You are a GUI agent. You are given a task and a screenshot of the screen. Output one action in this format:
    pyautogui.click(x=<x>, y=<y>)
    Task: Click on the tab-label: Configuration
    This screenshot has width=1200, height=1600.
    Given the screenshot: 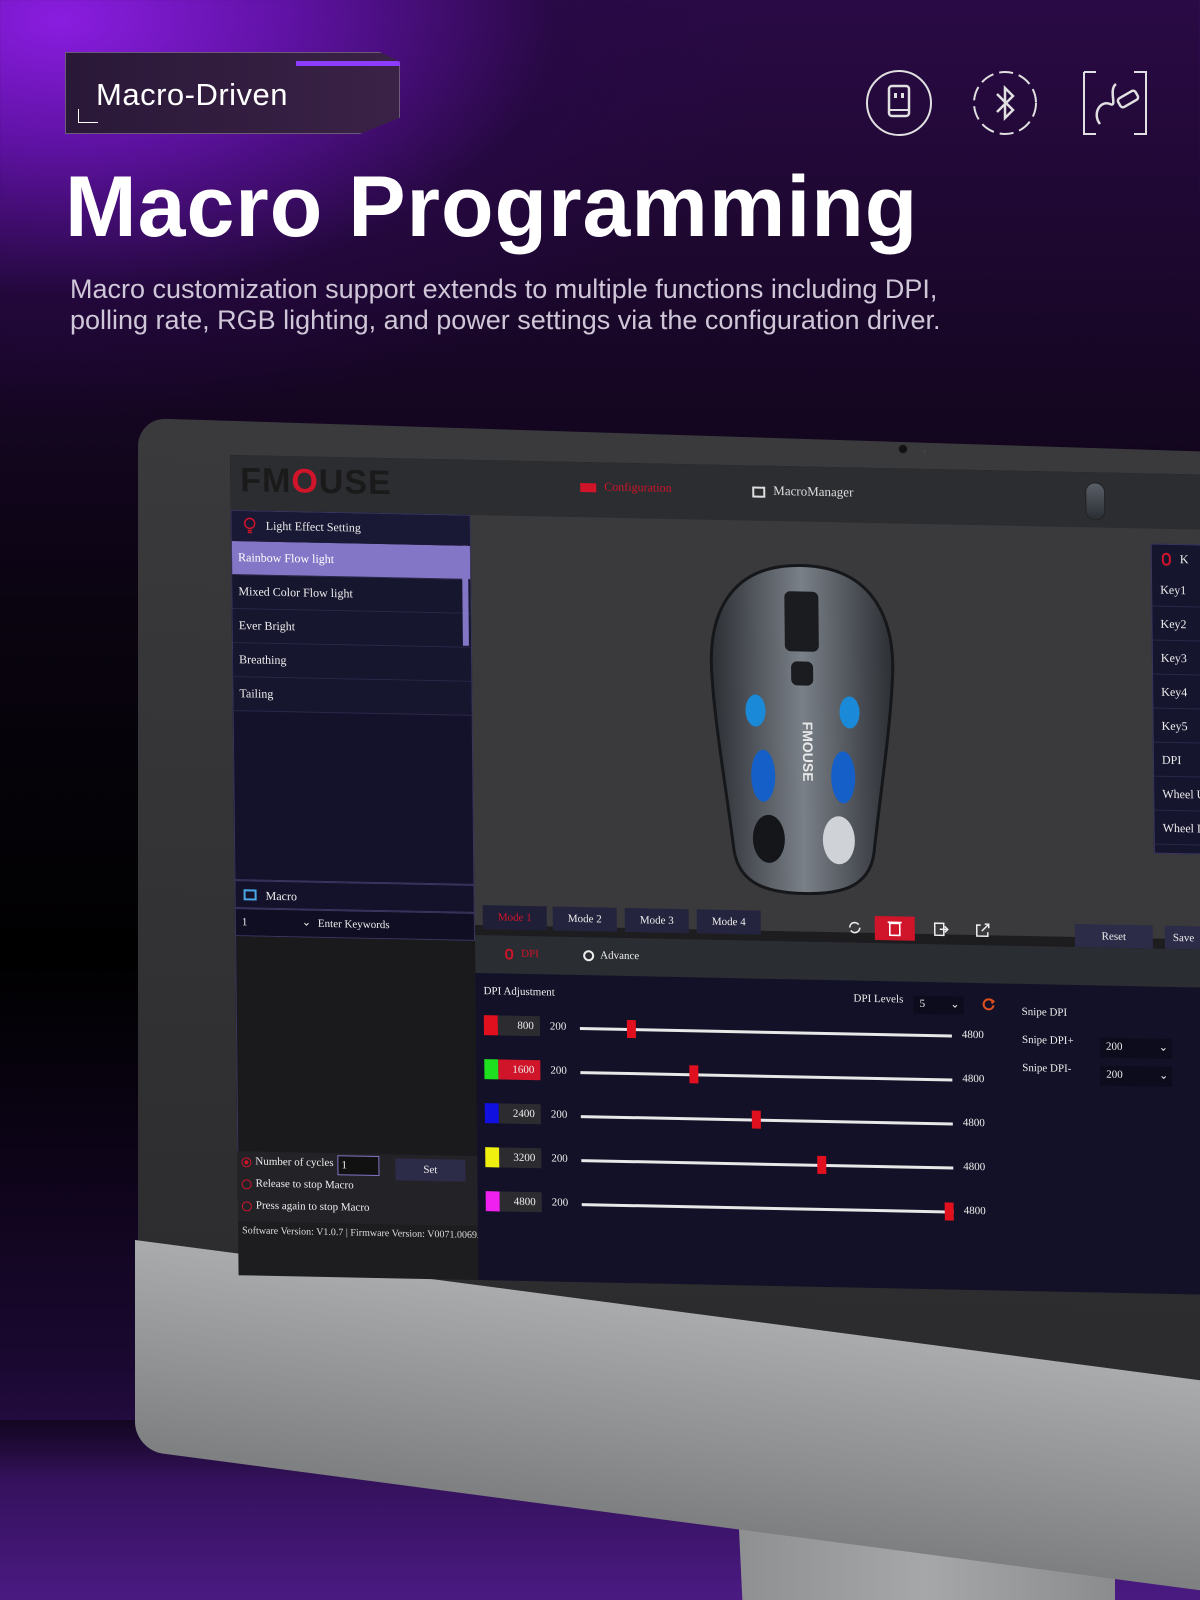 What is the action you would take?
    pyautogui.click(x=638, y=487)
    